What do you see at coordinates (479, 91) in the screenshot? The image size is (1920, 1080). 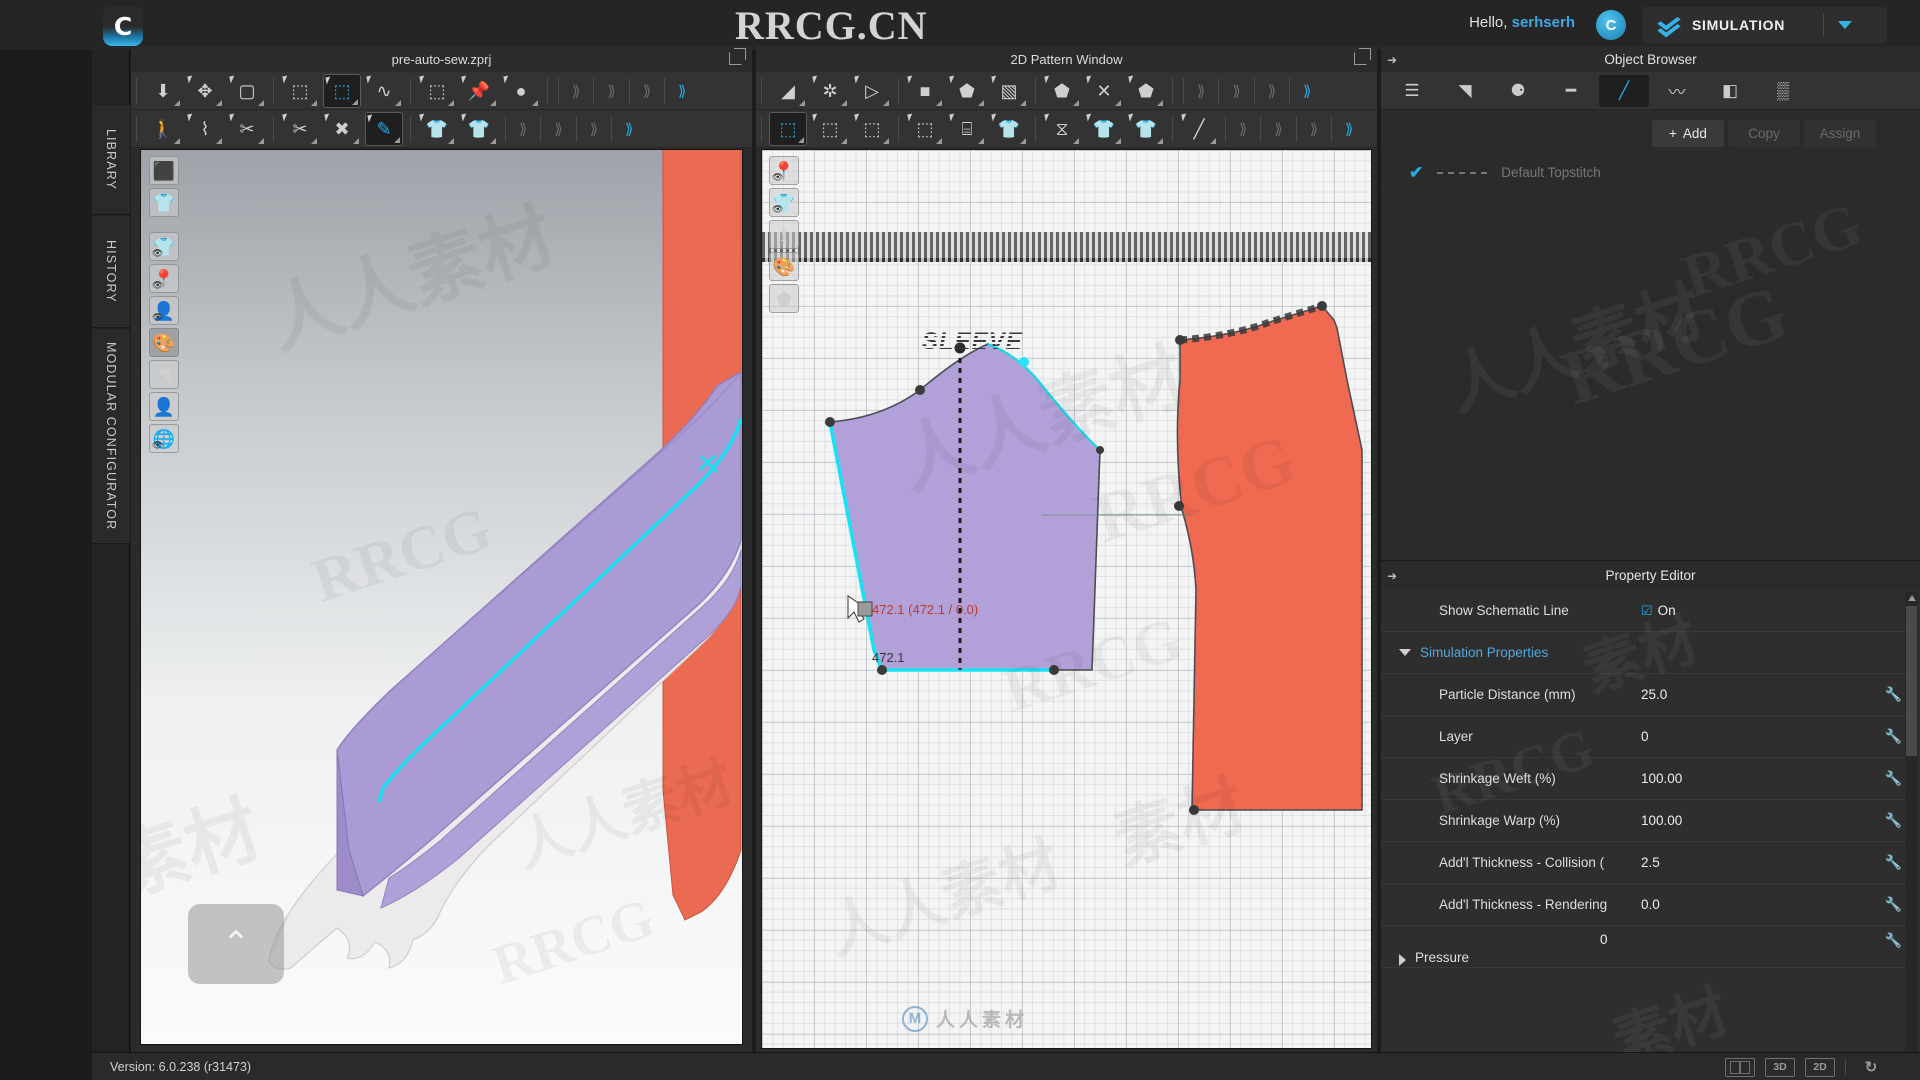 I see `pin-icon: 📌` at bounding box center [479, 91].